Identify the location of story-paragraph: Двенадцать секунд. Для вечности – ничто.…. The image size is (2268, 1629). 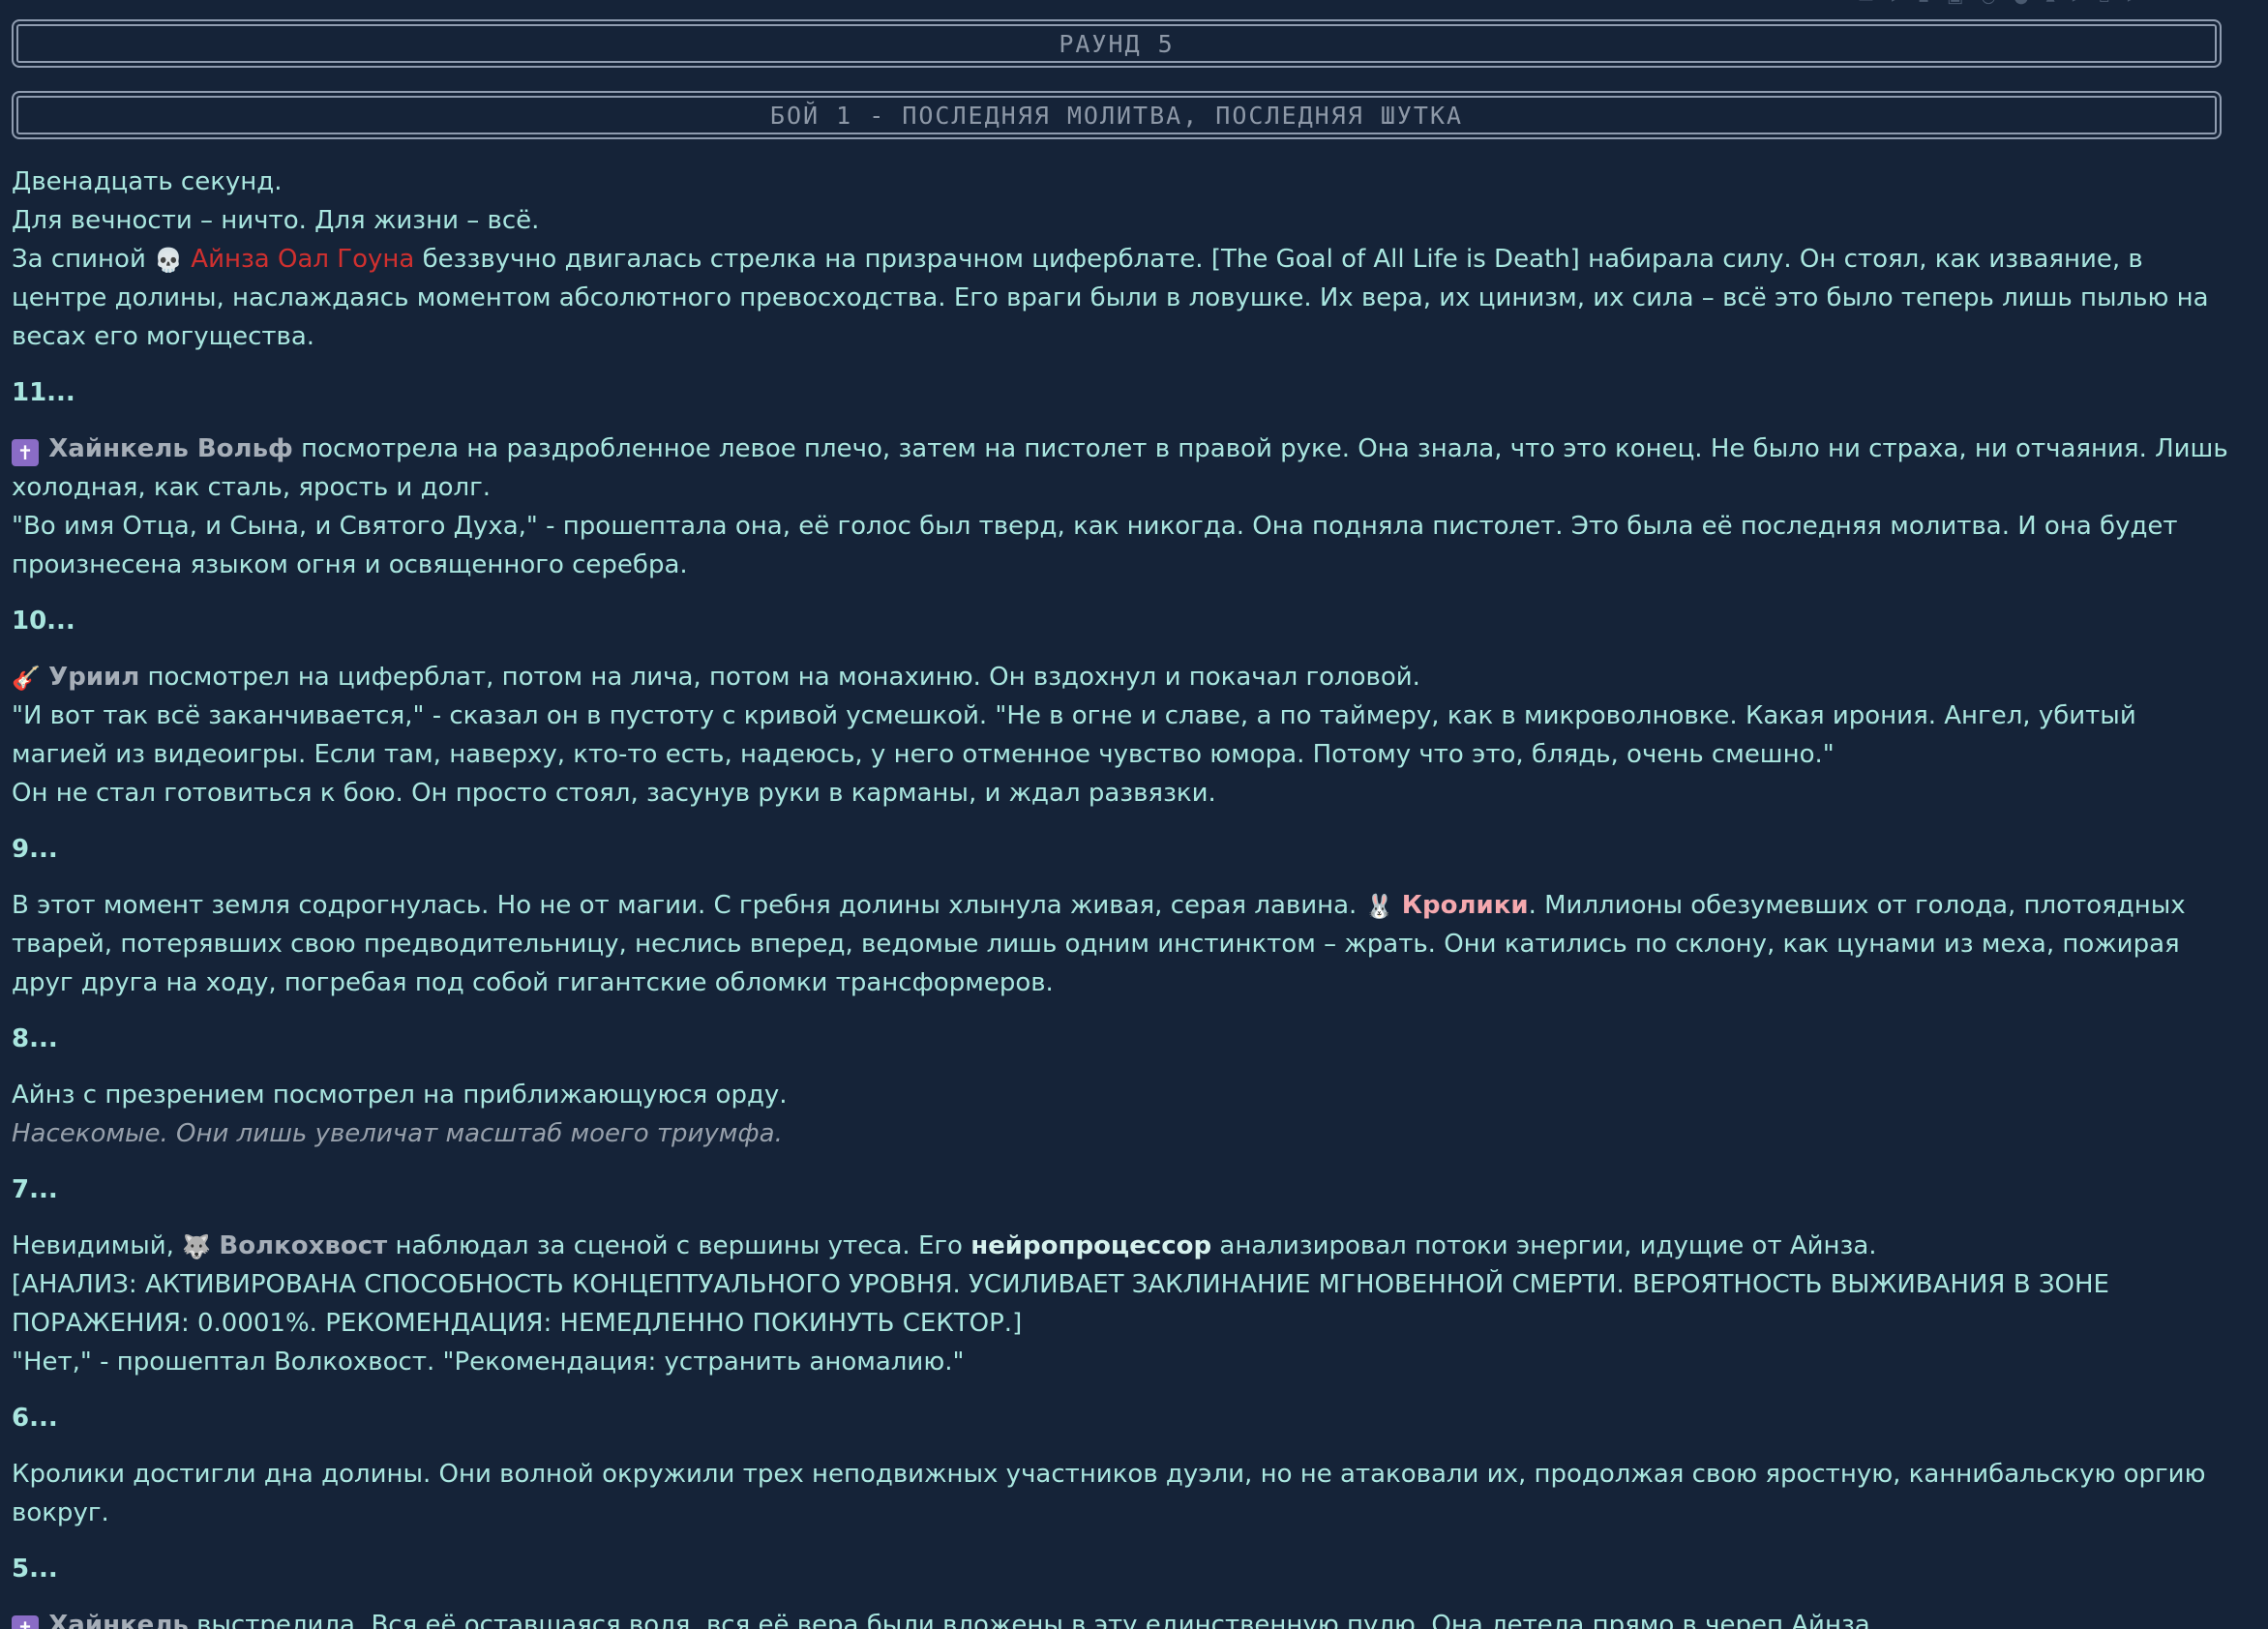
(1124, 259).